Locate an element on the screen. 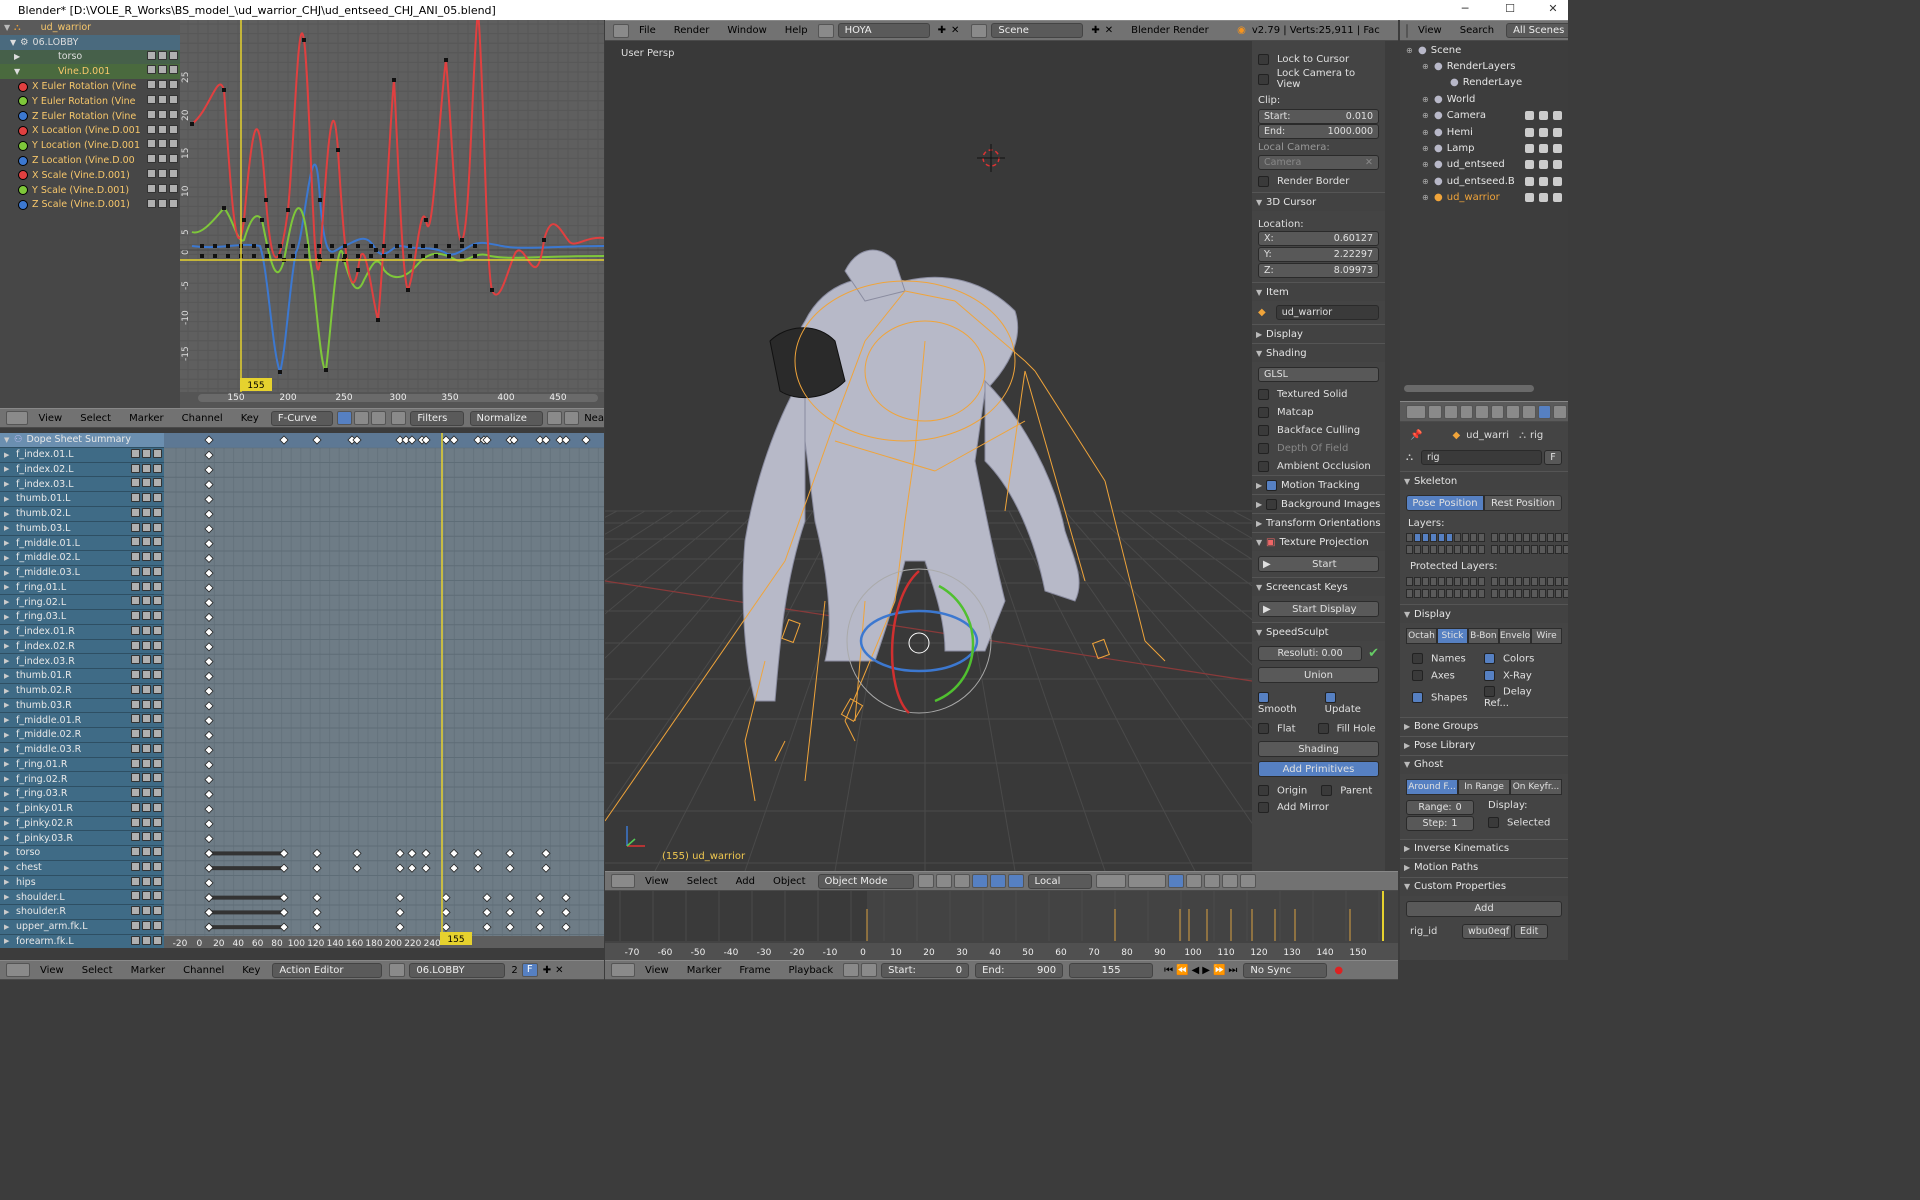  add-primitives-button: Add Primitives is located at coordinates (1318, 769).